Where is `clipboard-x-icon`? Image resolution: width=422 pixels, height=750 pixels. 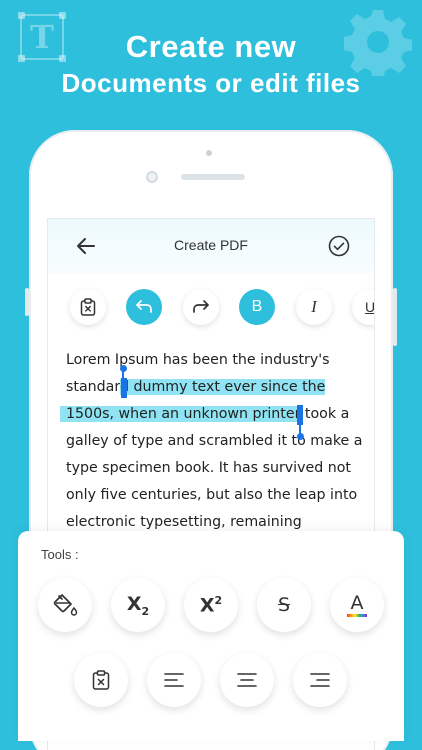 clipboard-x-icon is located at coordinates (101, 680).